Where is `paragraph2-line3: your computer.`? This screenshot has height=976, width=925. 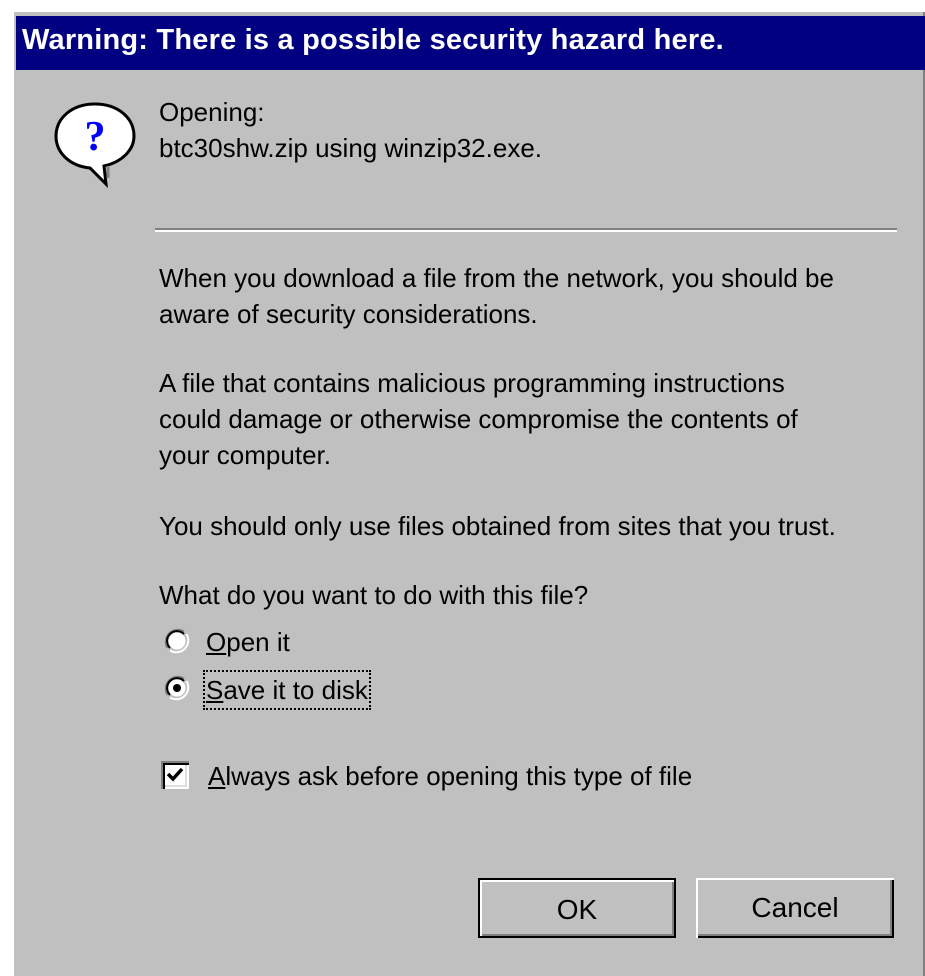 paragraph2-line3: your computer. is located at coordinates (245, 455).